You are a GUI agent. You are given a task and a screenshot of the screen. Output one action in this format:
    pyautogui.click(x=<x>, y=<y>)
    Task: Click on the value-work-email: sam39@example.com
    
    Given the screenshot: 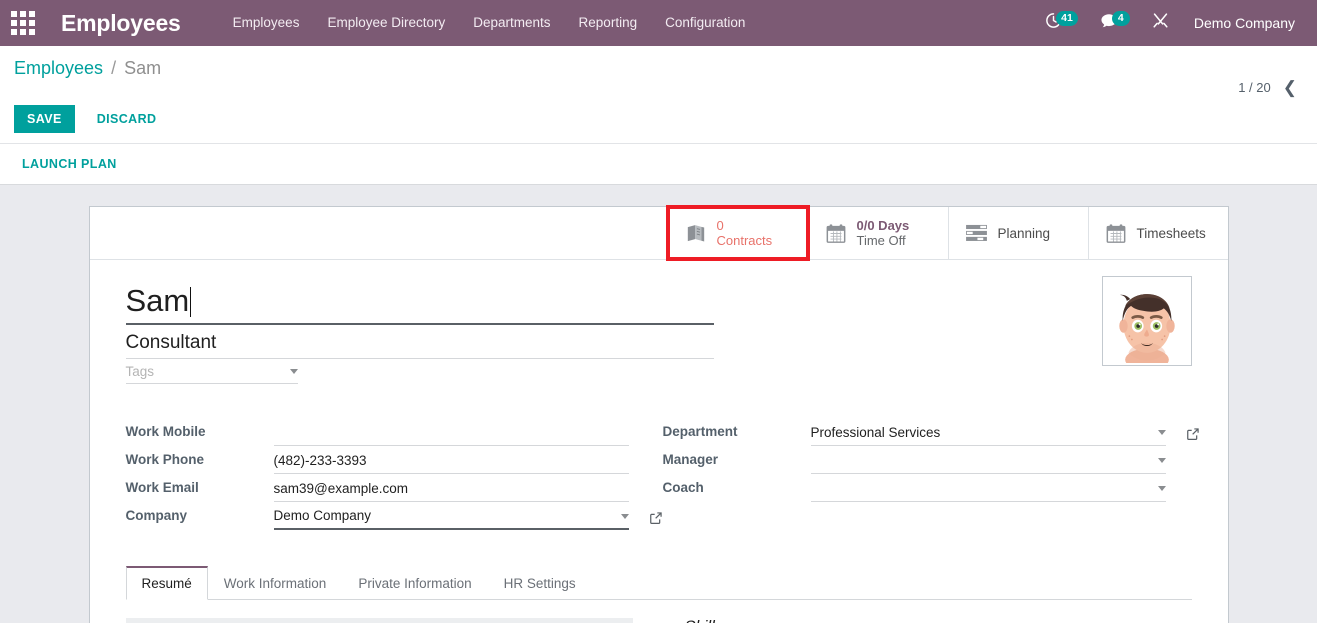 What is the action you would take?
    pyautogui.click(x=341, y=488)
    